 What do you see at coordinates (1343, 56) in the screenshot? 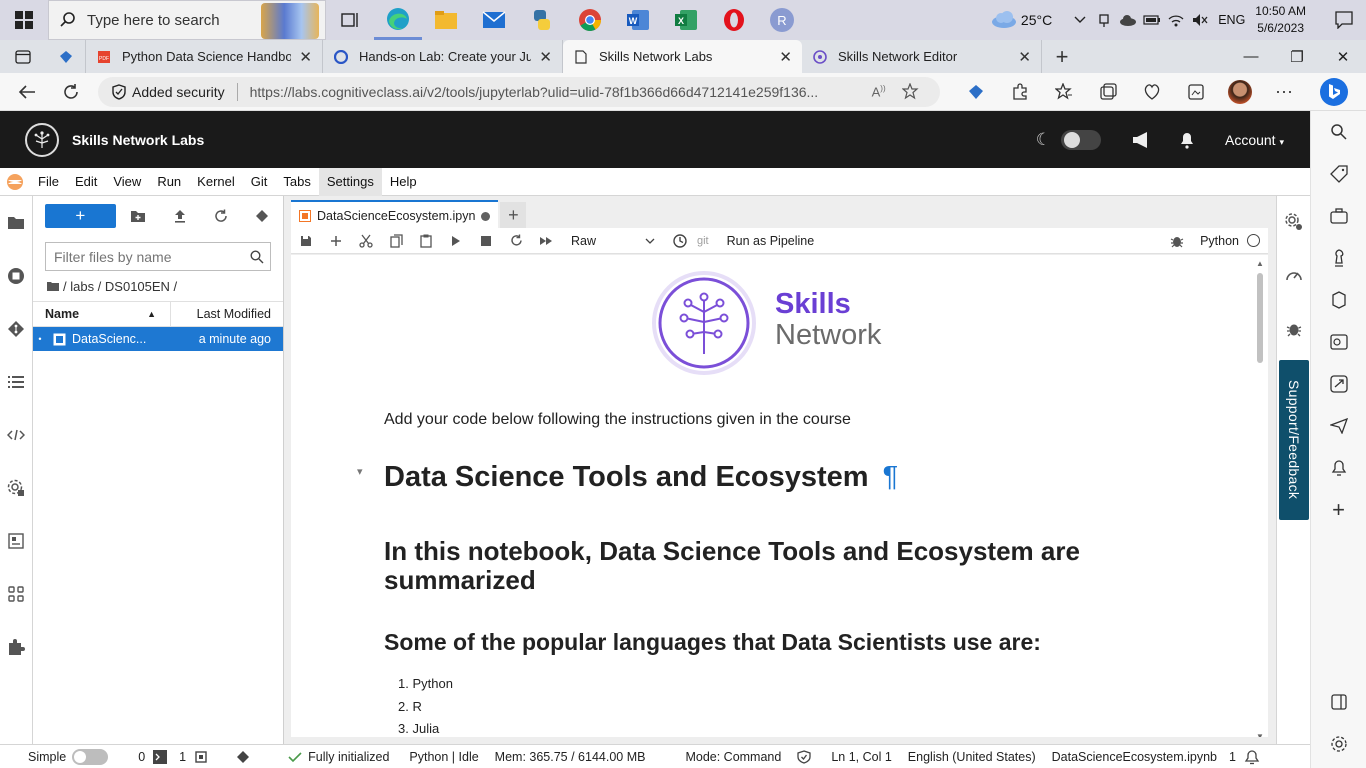
I see `close-window-icon: ✕` at bounding box center [1343, 56].